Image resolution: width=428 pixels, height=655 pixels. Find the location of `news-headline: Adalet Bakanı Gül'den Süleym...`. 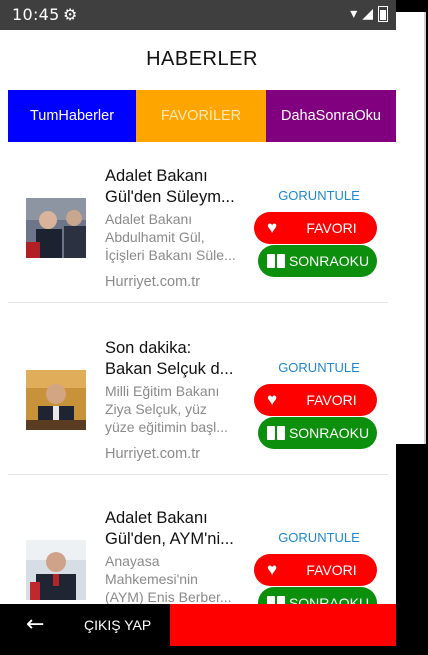

news-headline: Adalet Bakanı Gül'den Süleym... is located at coordinates (175, 187).